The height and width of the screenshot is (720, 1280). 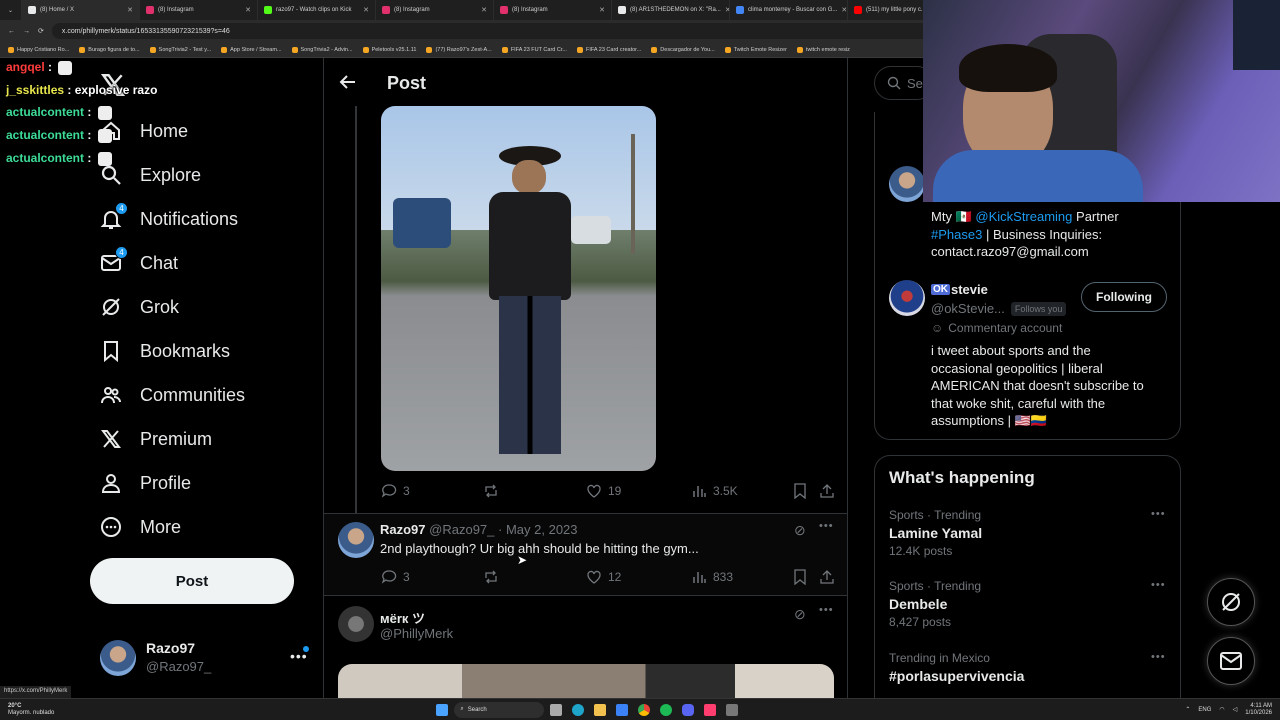 I want to click on folder-icon, so click(x=600, y=709).